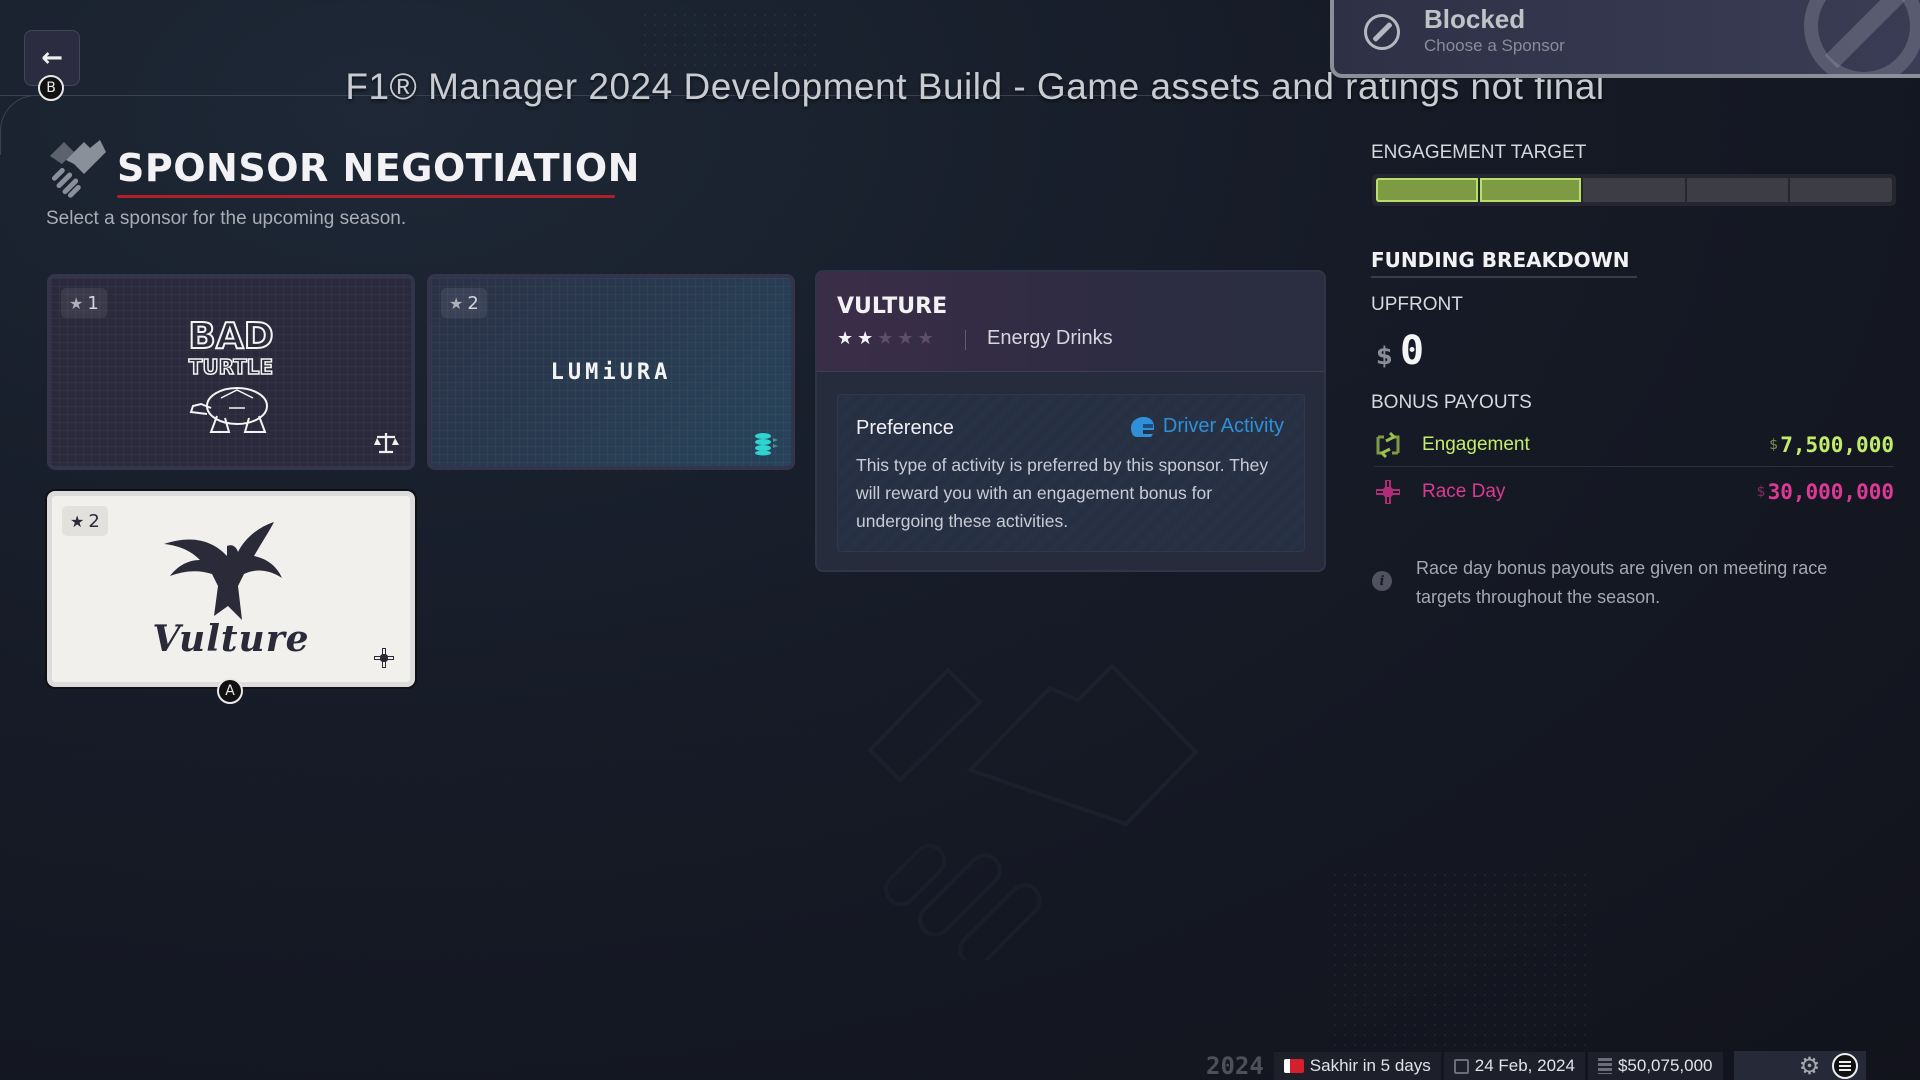  I want to click on sponsor-card-vulture: ★ 2 Vulture, so click(231, 589).